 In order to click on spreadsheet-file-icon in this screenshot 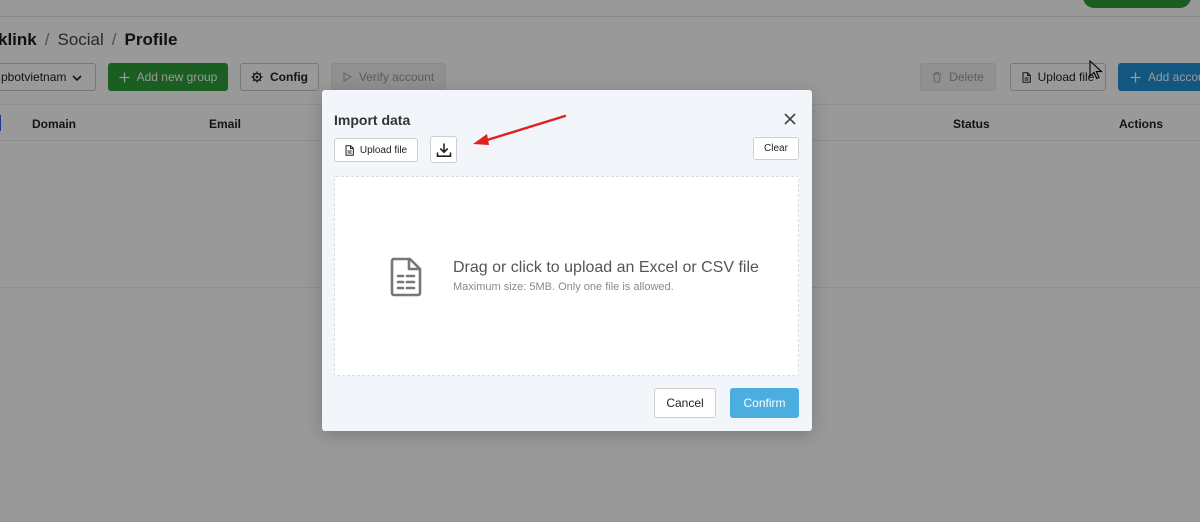, I will do `click(406, 277)`.